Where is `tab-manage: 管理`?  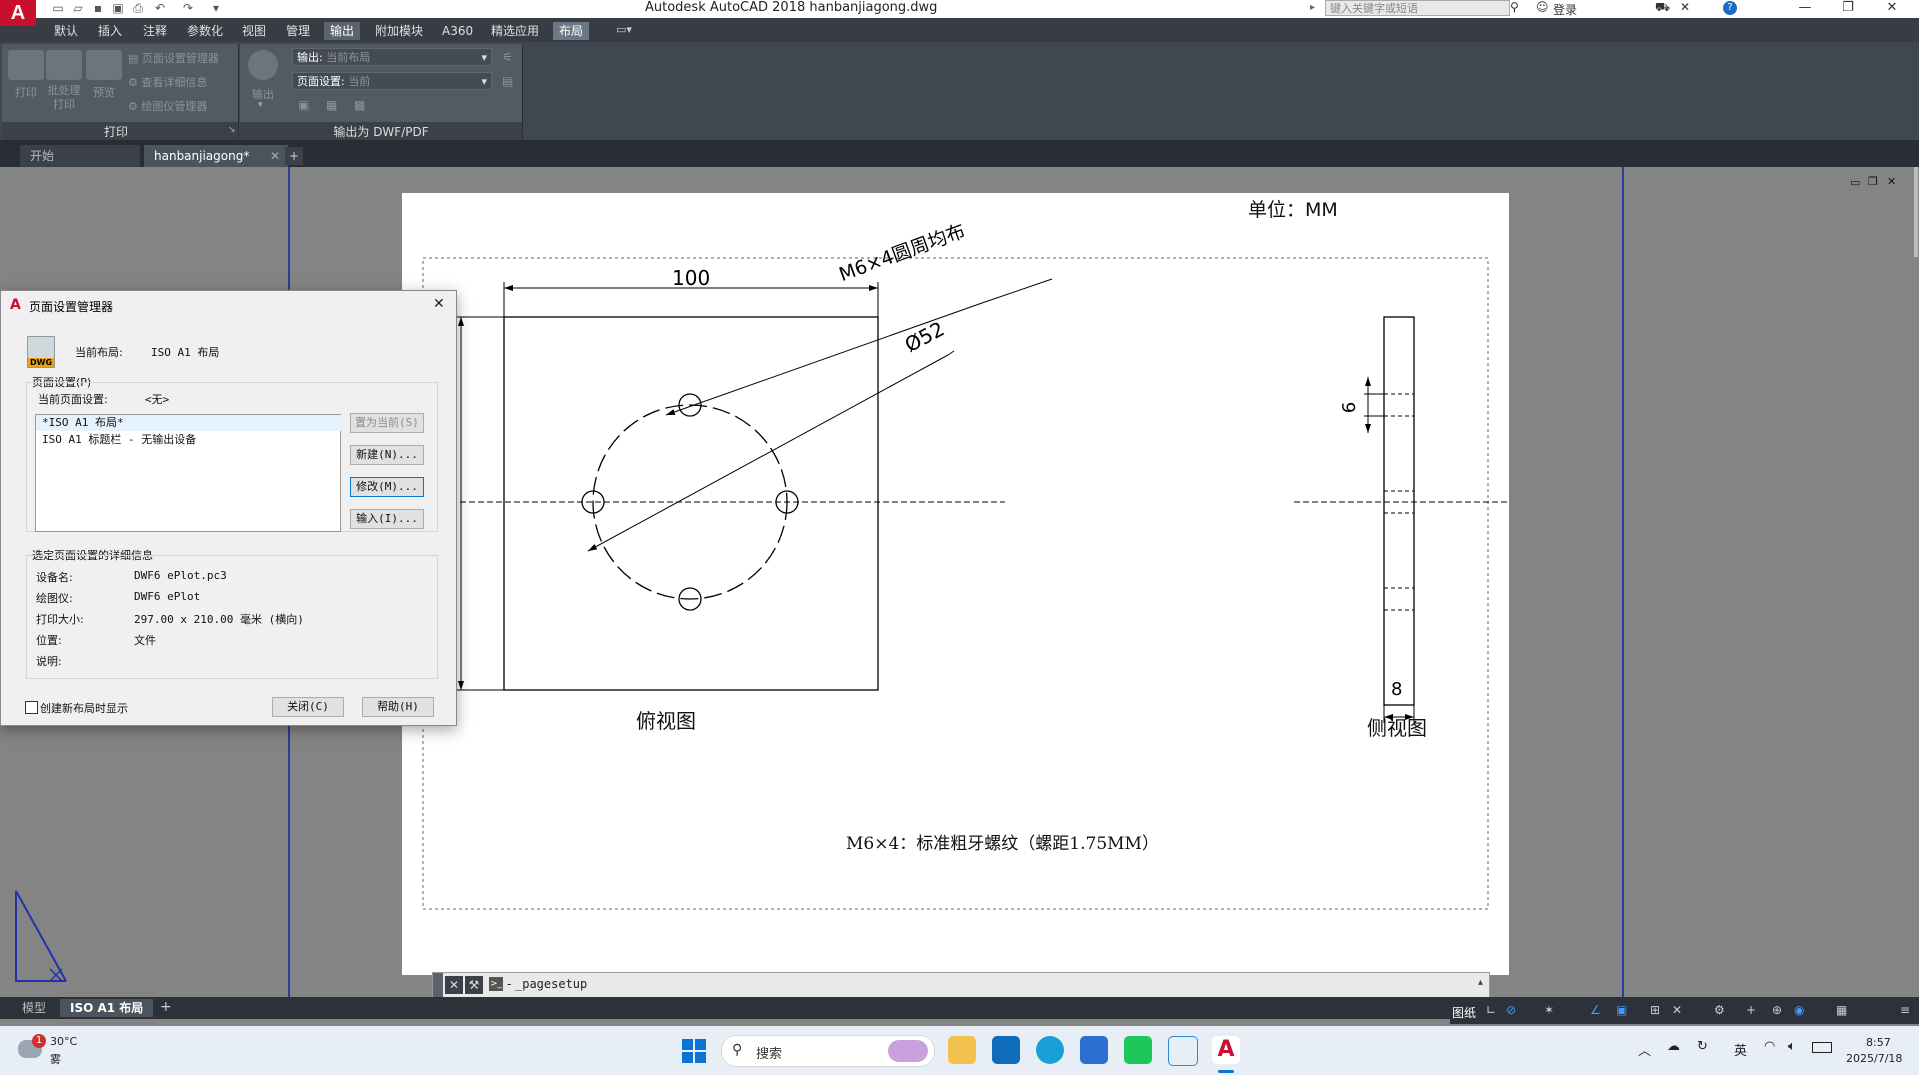 tab-manage: 管理 is located at coordinates (298, 31).